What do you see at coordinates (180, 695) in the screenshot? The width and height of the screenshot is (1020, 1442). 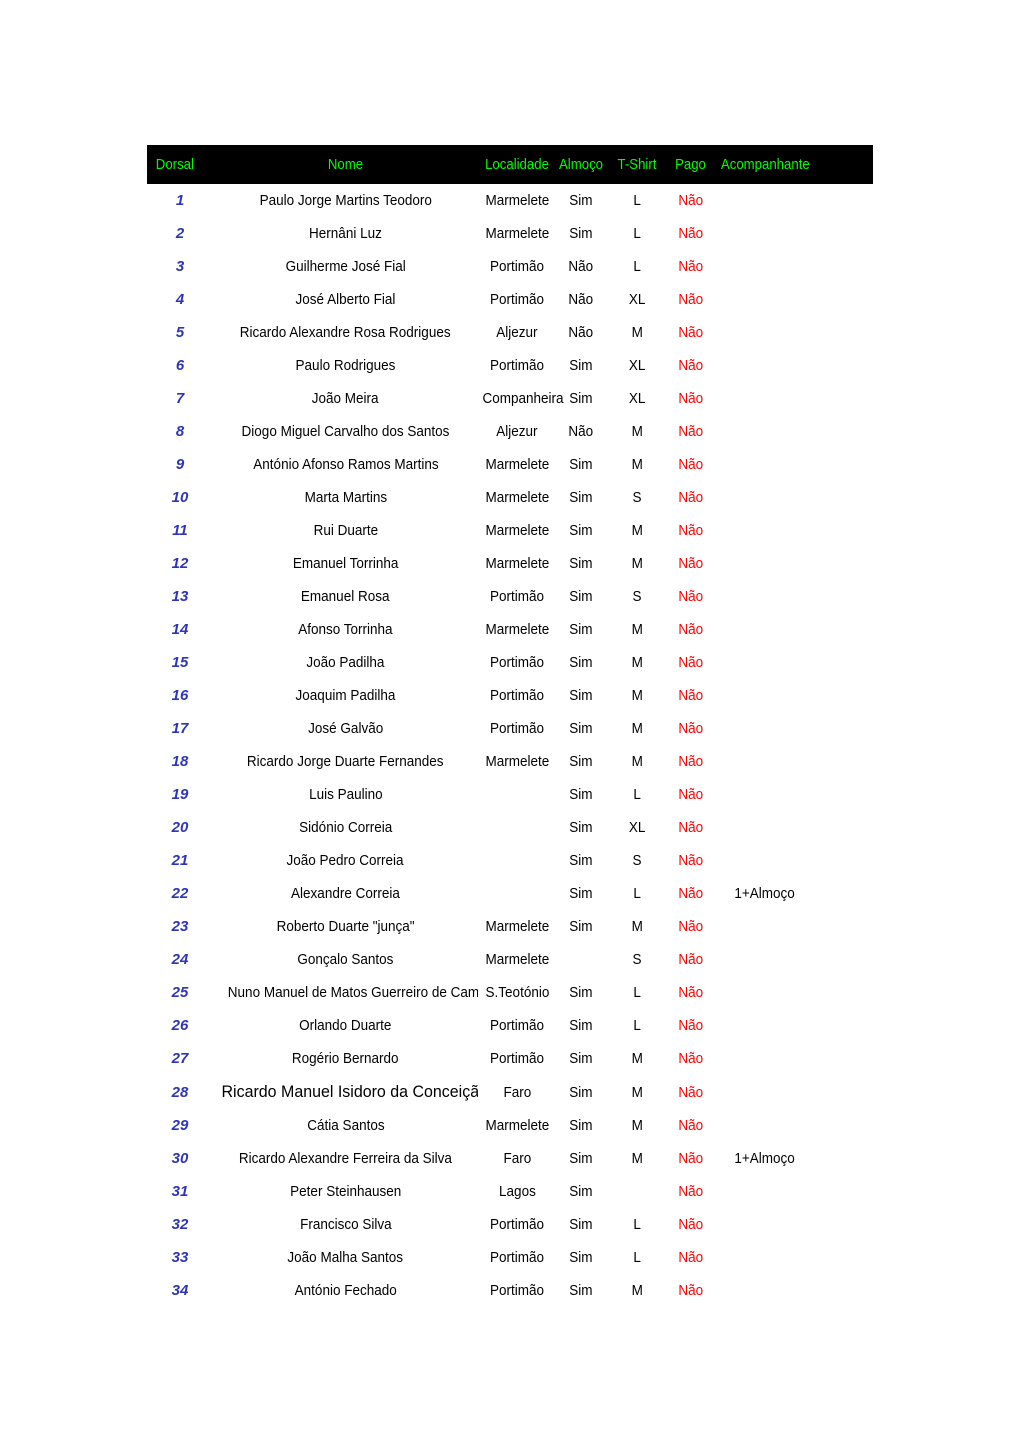 I see `cell-dorsal: 16` at bounding box center [180, 695].